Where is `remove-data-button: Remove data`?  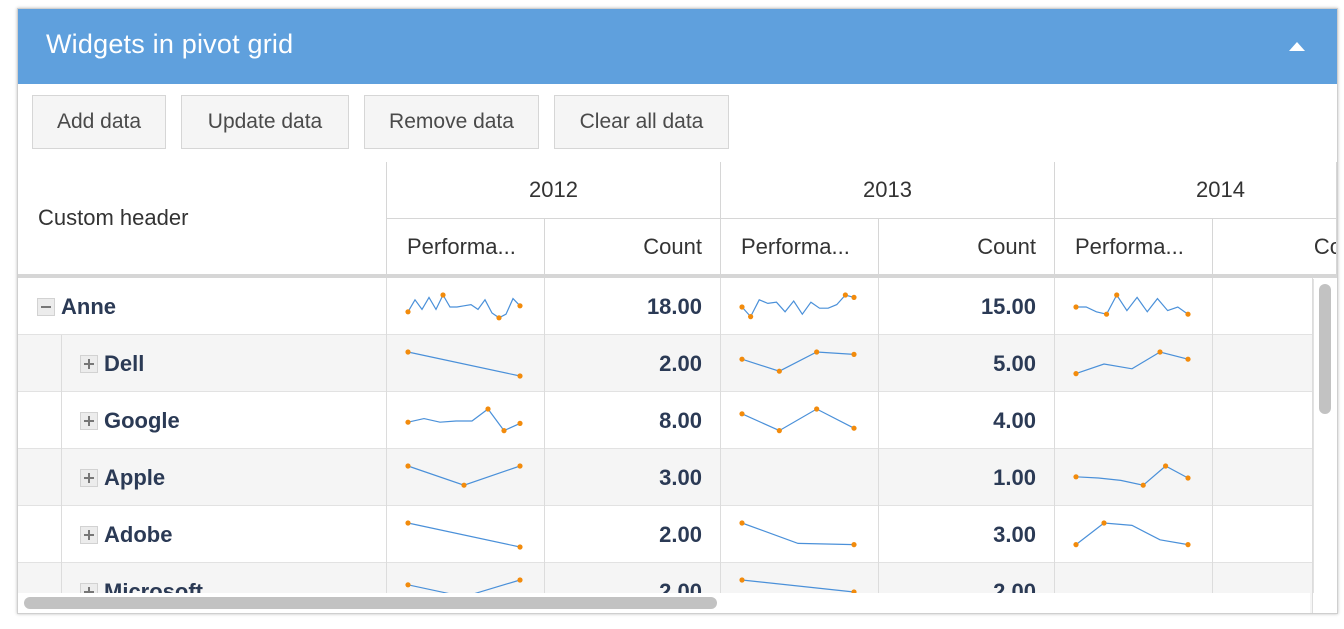
remove-data-button: Remove data is located at coordinates (451, 122).